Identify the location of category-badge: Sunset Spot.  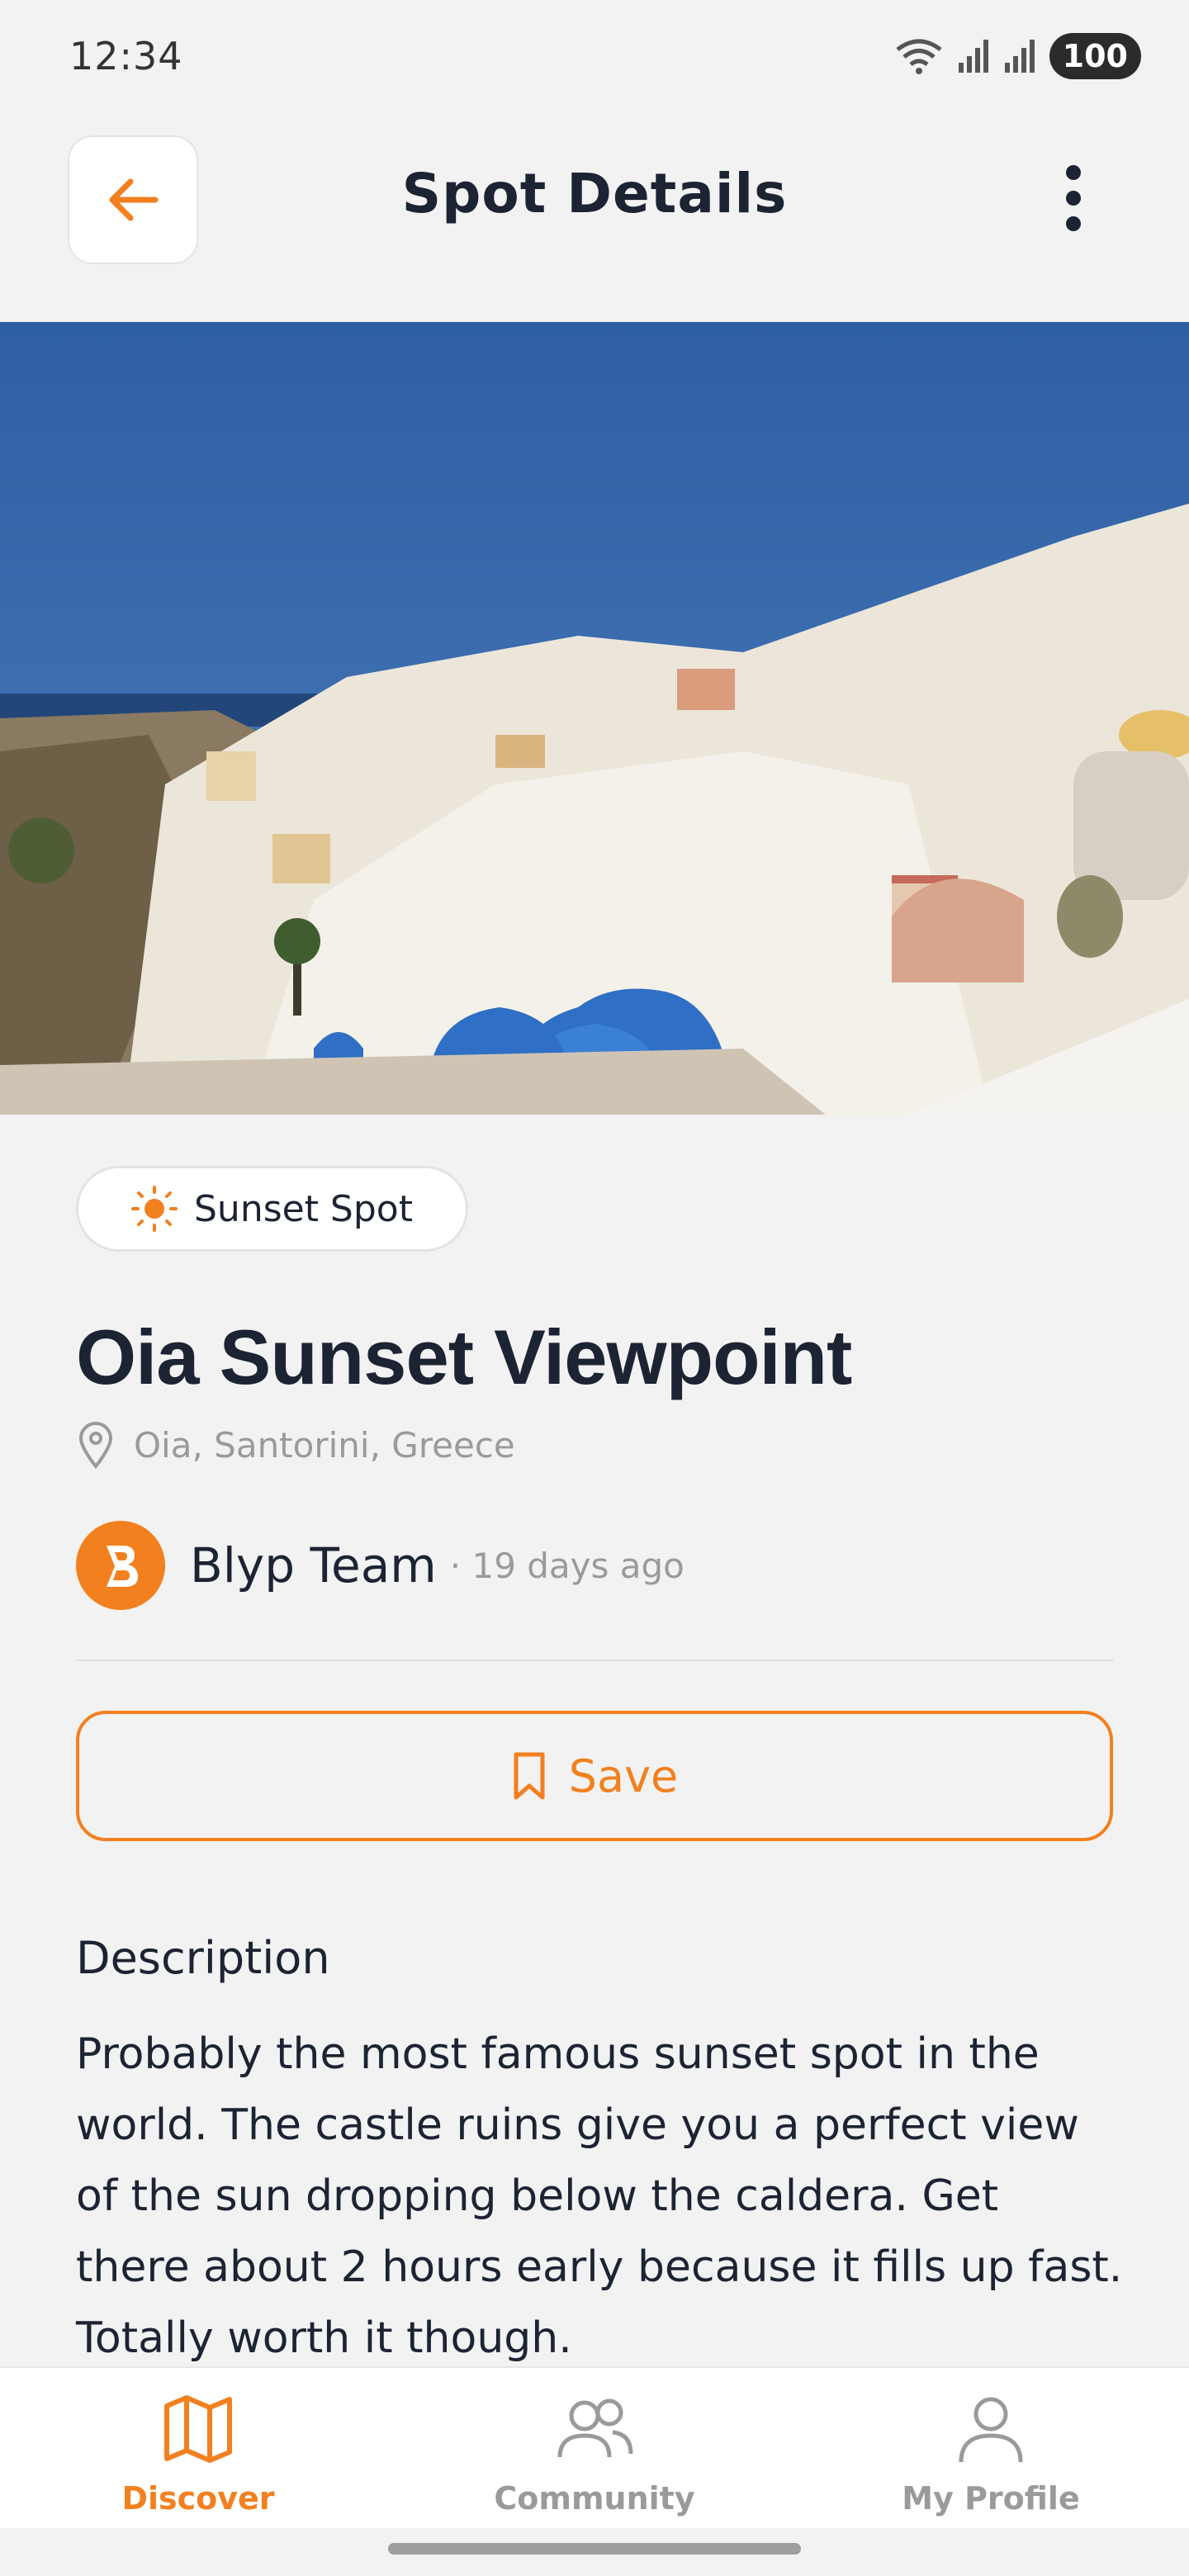
(272, 1209).